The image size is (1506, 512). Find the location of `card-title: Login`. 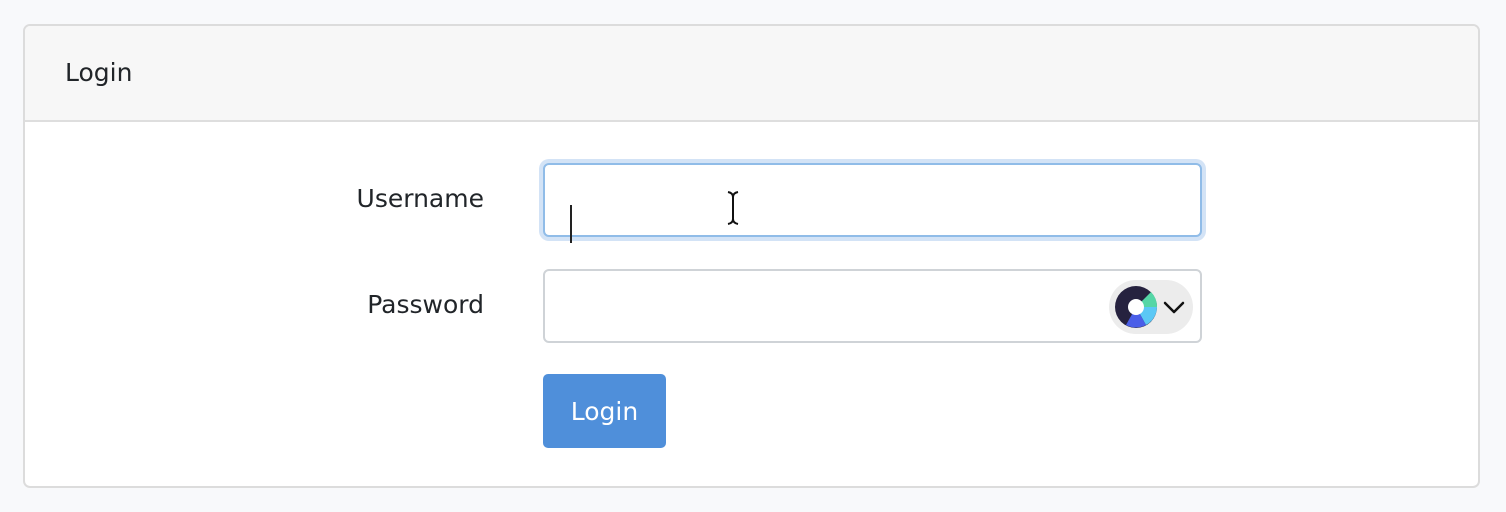

card-title: Login is located at coordinates (99, 72).